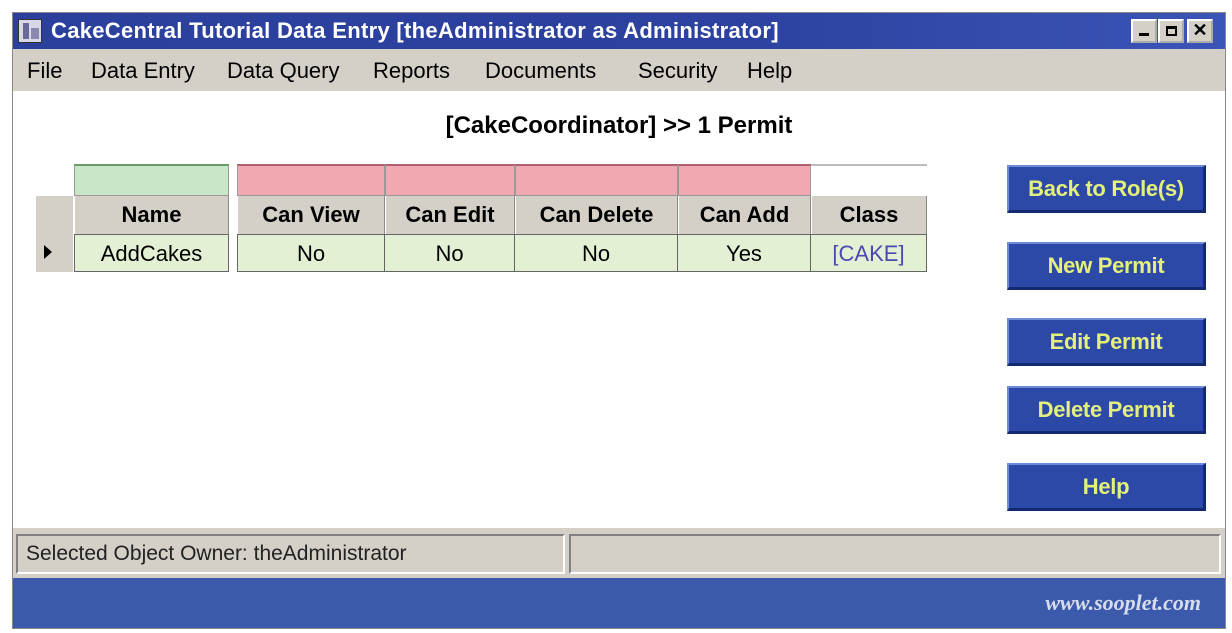 Image resolution: width=1232 pixels, height=633 pixels. I want to click on minimize-button, so click(1144, 31).